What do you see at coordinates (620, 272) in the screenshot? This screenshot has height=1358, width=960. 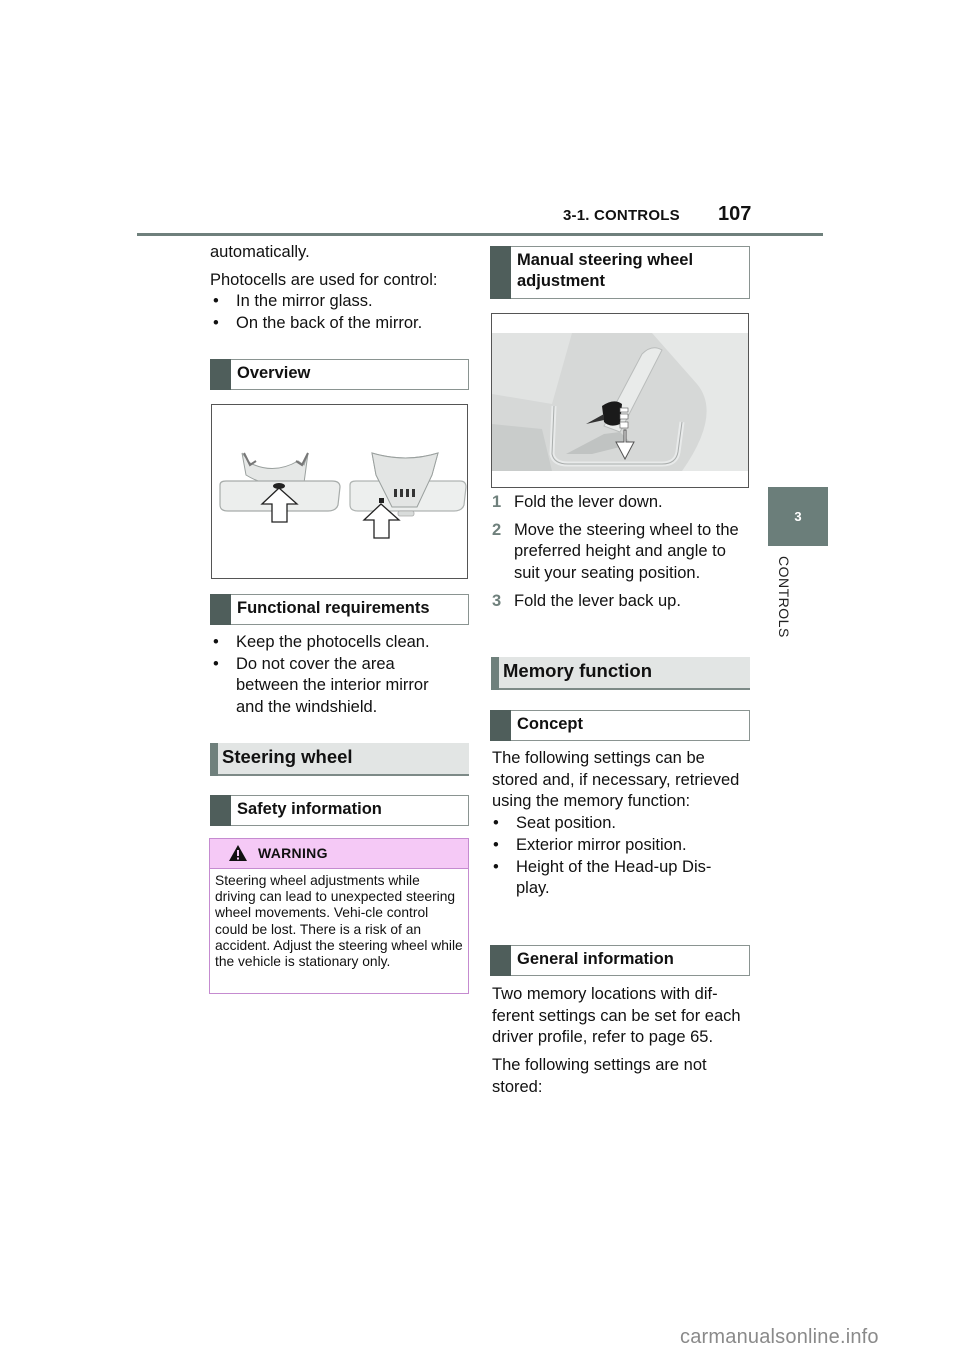 I see `manual-adjustment-heading: Manual steering wheel adjustment` at bounding box center [620, 272].